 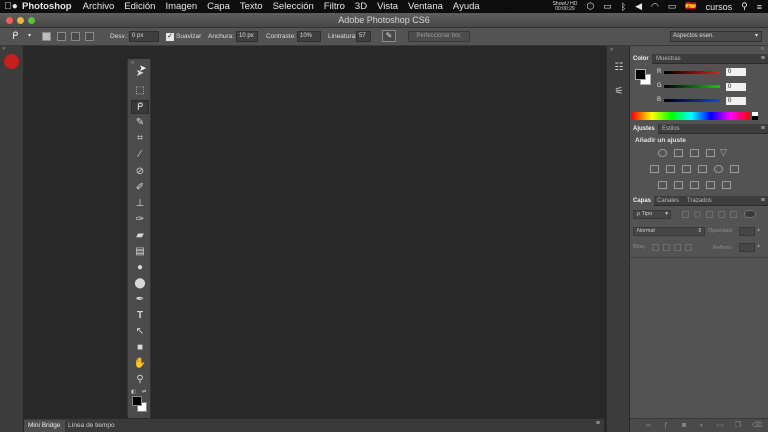 I want to click on pen-tool-icon: ✒, so click(x=140, y=300).